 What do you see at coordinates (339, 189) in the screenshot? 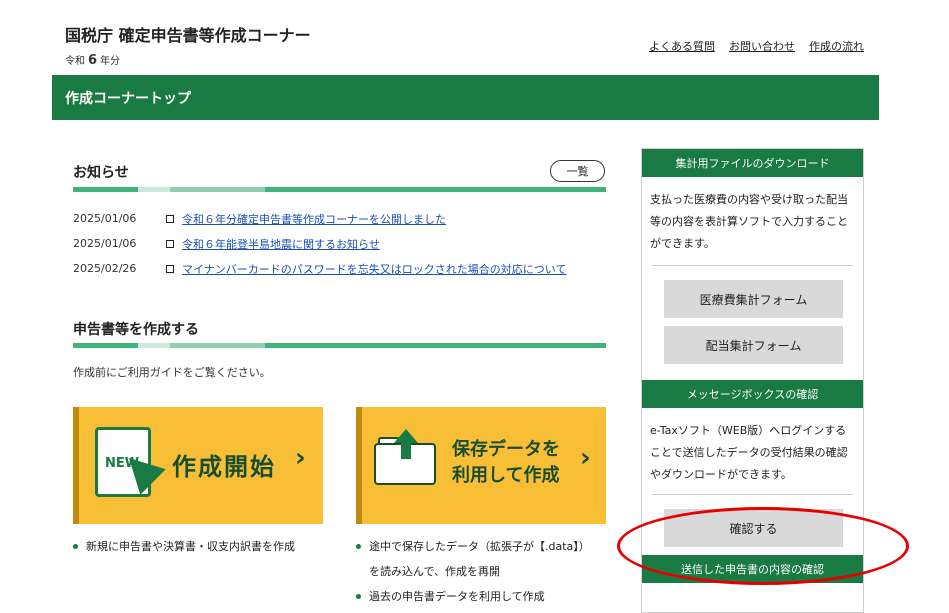
I see `notices-divider` at bounding box center [339, 189].